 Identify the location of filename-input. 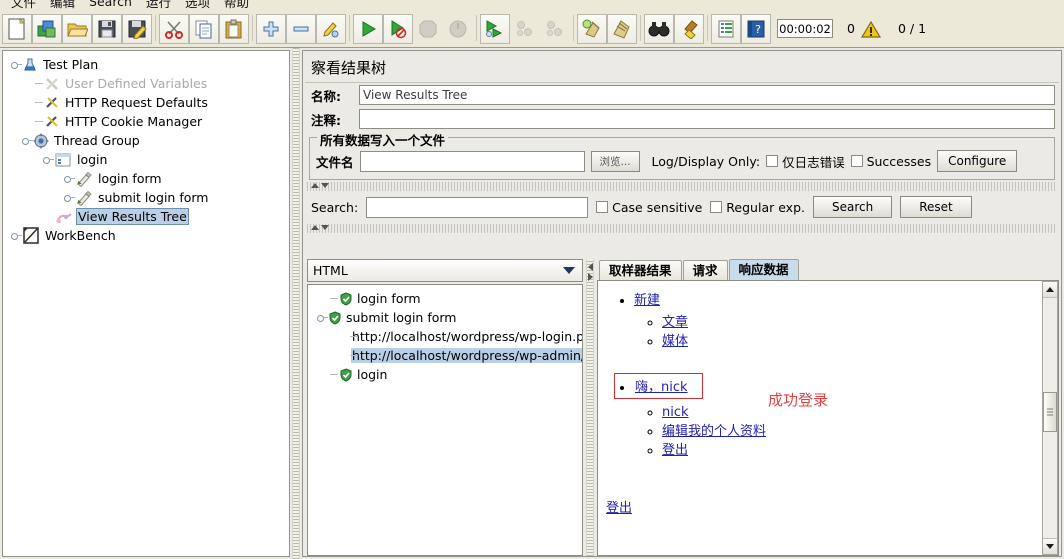
(472, 161).